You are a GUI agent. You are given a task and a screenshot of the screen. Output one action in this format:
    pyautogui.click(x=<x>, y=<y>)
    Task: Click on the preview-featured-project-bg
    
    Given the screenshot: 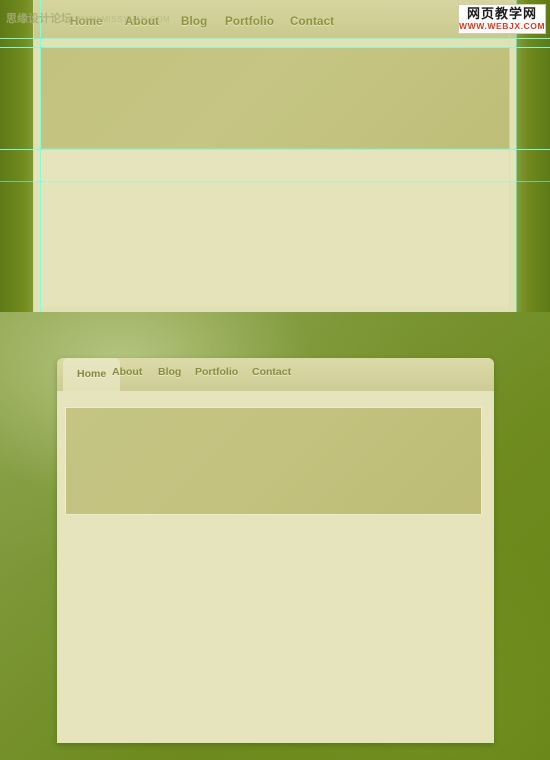 What is the action you would take?
    pyautogui.click(x=273, y=461)
    